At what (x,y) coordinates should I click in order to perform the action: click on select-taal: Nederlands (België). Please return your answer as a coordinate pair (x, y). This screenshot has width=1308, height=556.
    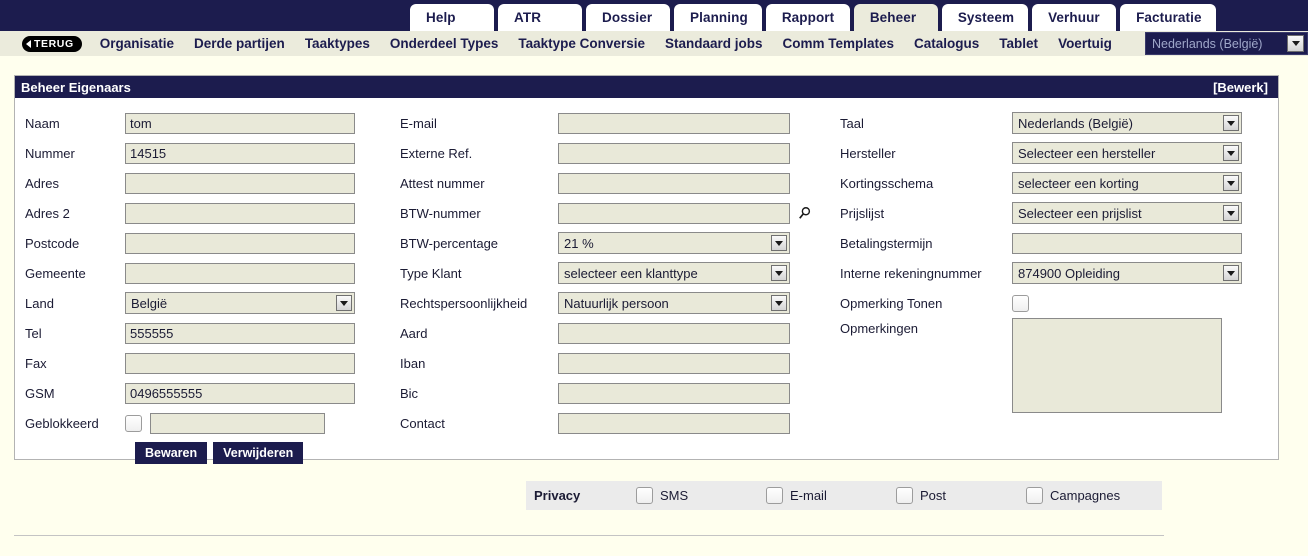
    Looking at the image, I should click on (1127, 123).